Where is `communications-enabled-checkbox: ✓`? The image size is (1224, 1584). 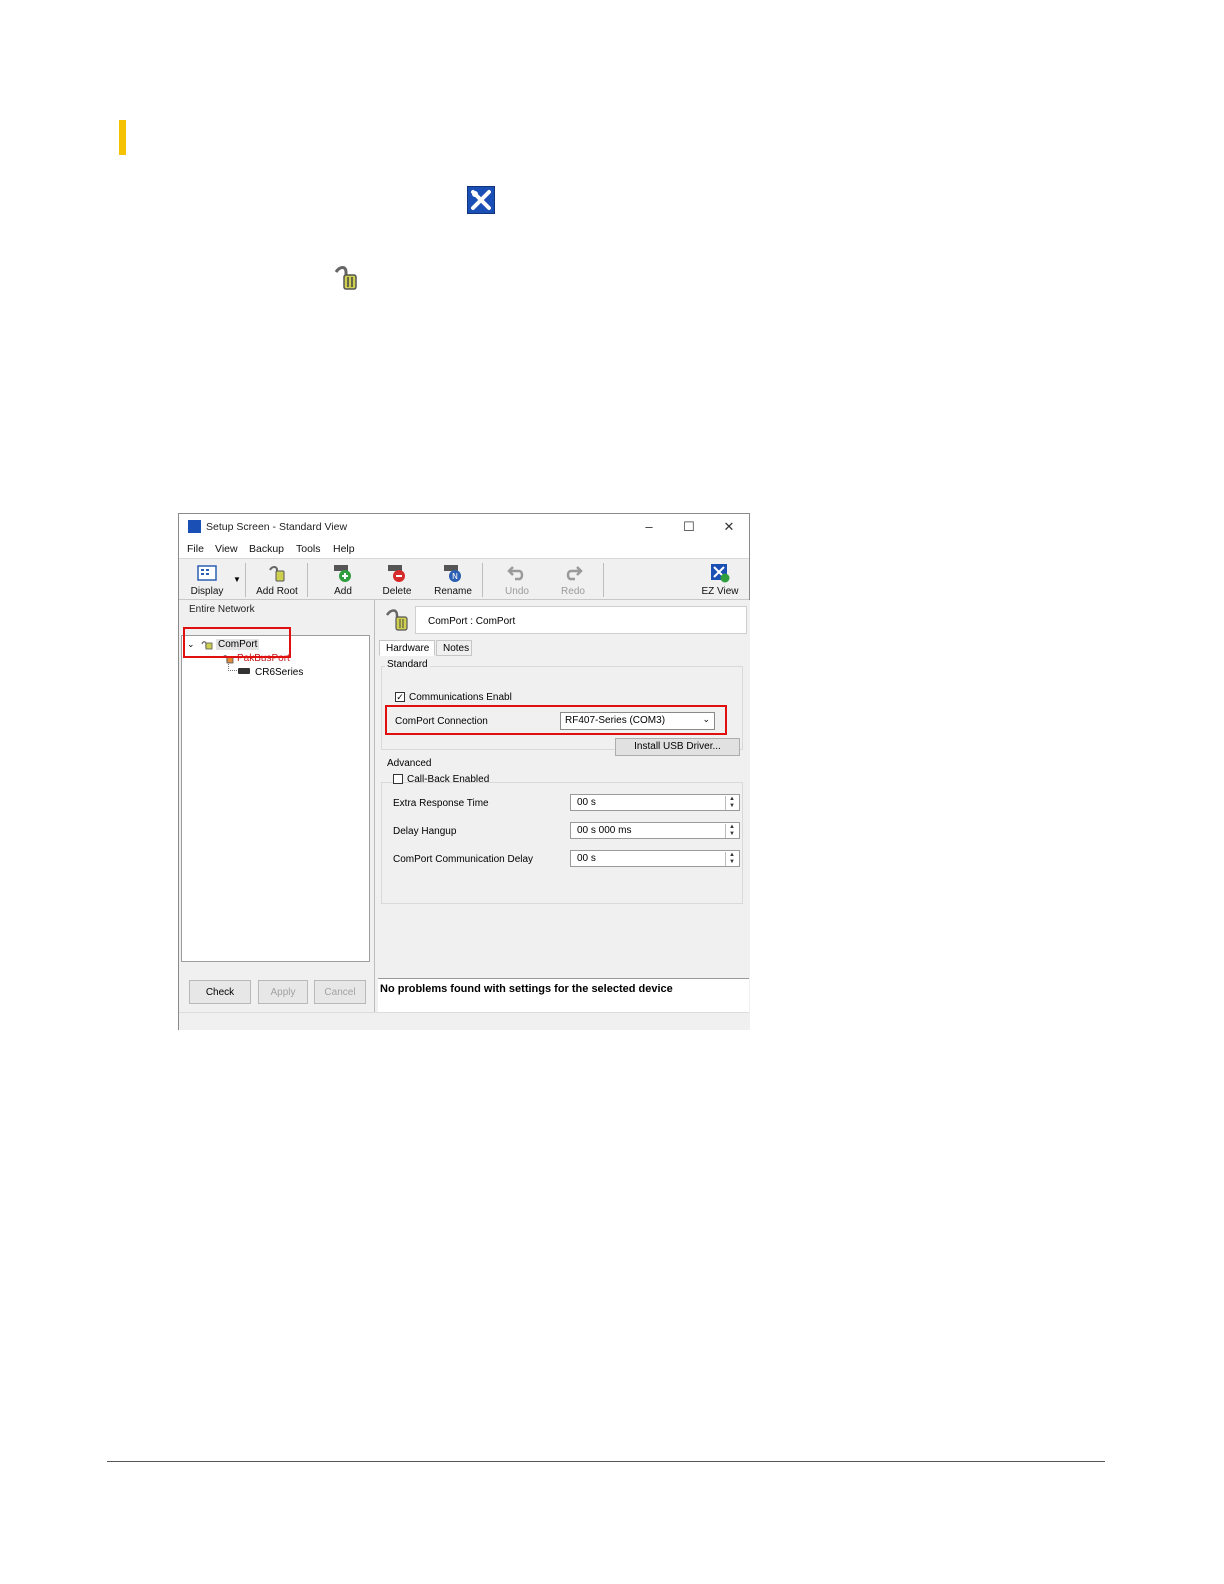
communications-enabled-checkbox: ✓ is located at coordinates (400, 697).